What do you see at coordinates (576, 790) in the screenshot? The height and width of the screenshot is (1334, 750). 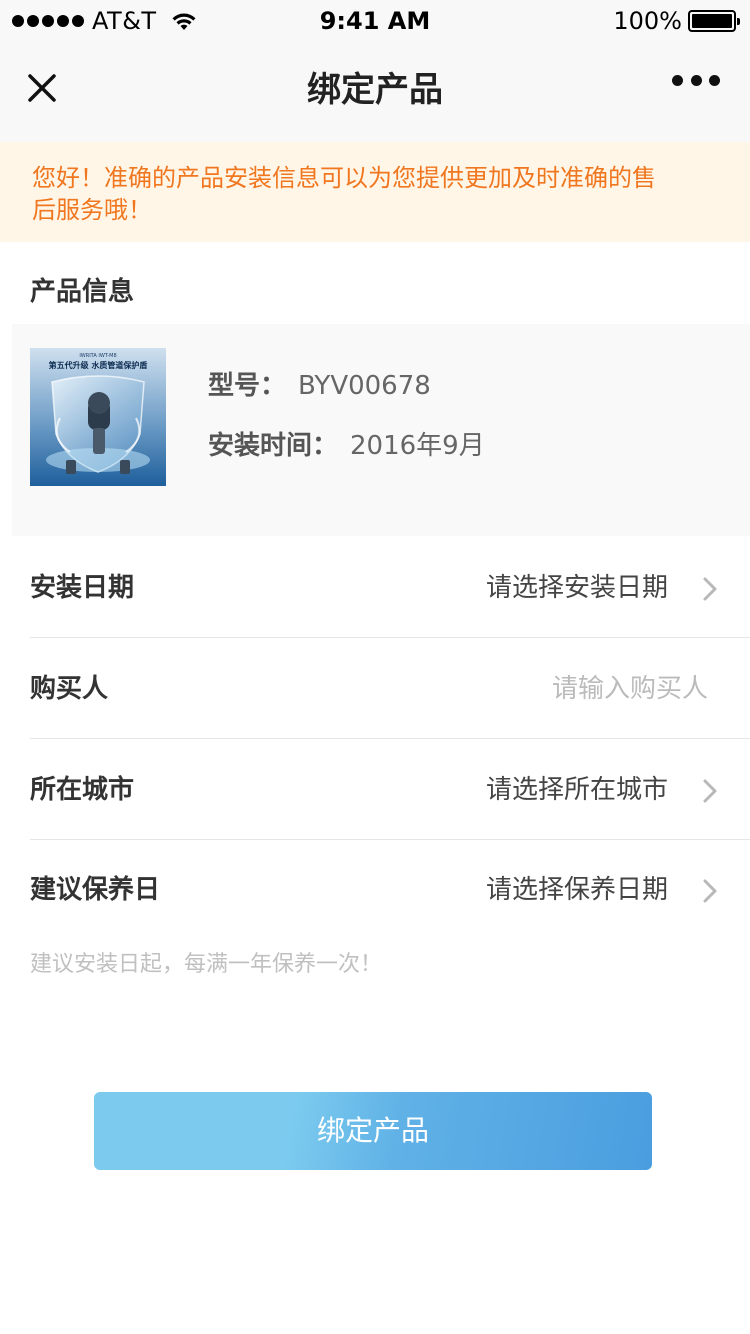 I see `city-value: 请选择所在城市` at bounding box center [576, 790].